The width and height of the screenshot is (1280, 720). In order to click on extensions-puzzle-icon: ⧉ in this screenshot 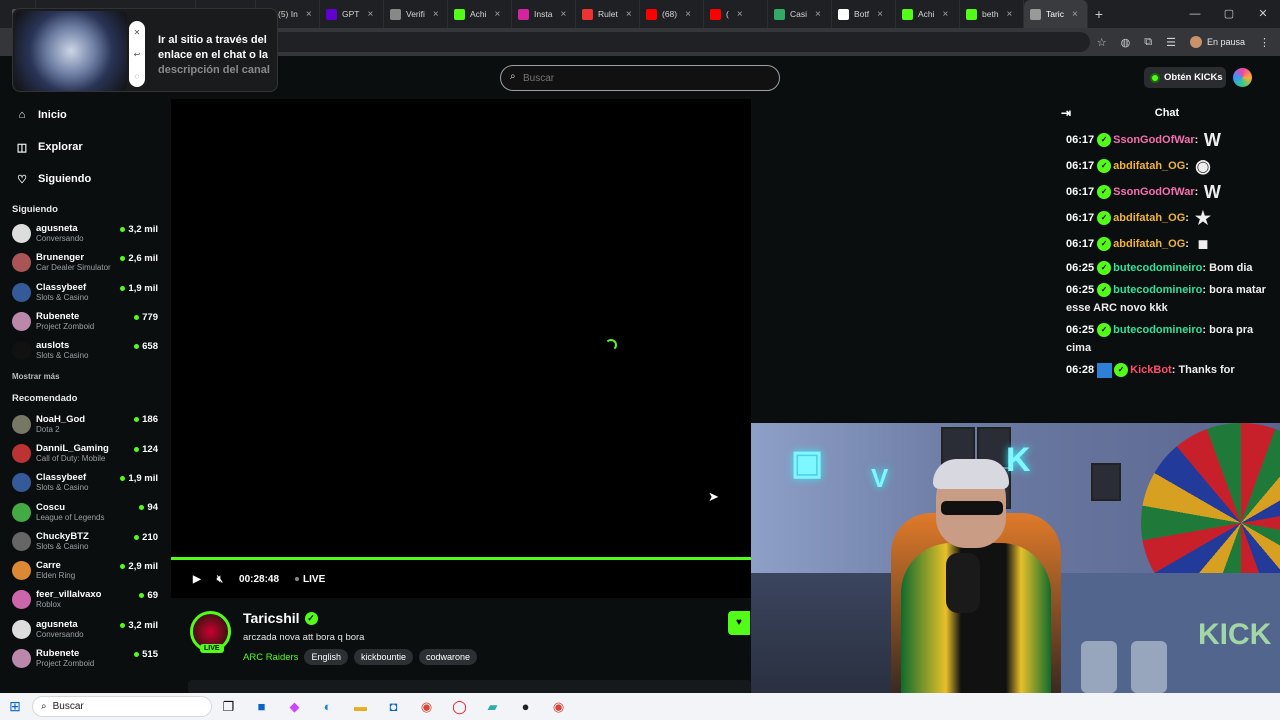, I will do `click(1148, 42)`.